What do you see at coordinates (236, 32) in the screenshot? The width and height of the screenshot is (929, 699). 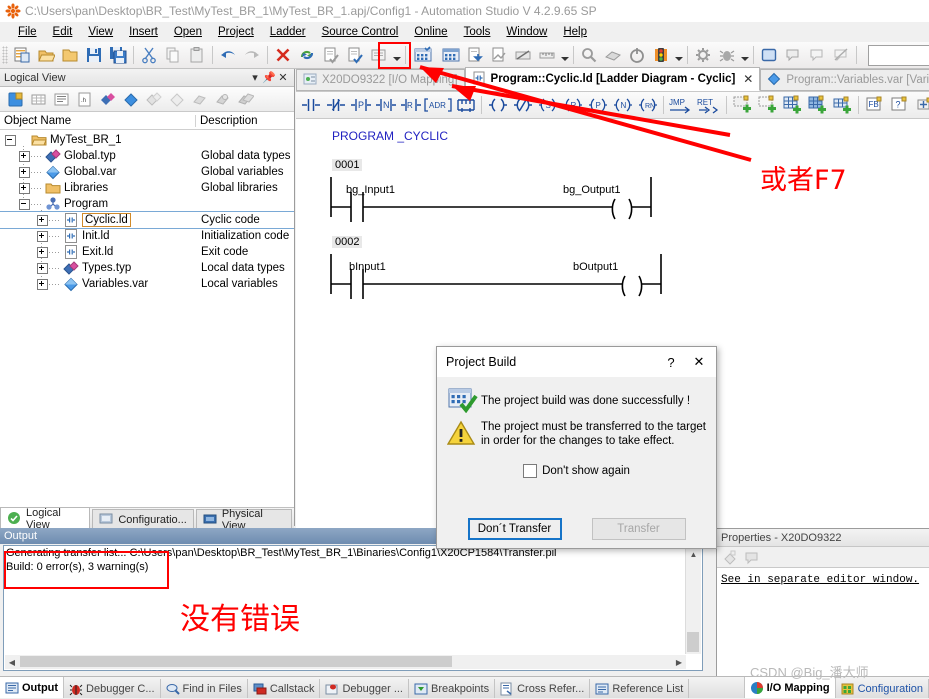 I see `menu-project: Project` at bounding box center [236, 32].